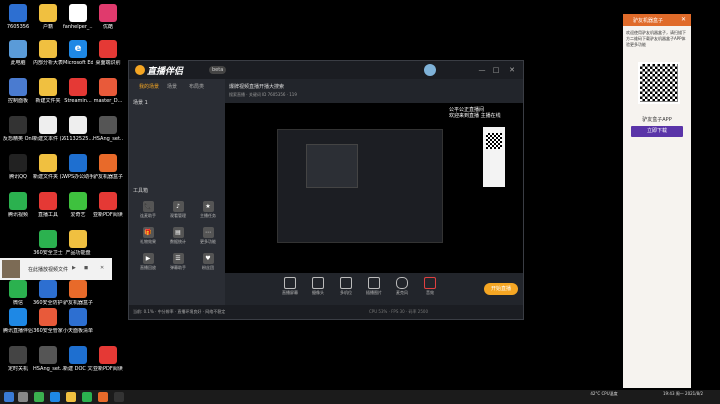  I want to click on minimize-icon: —, so click(482, 70).